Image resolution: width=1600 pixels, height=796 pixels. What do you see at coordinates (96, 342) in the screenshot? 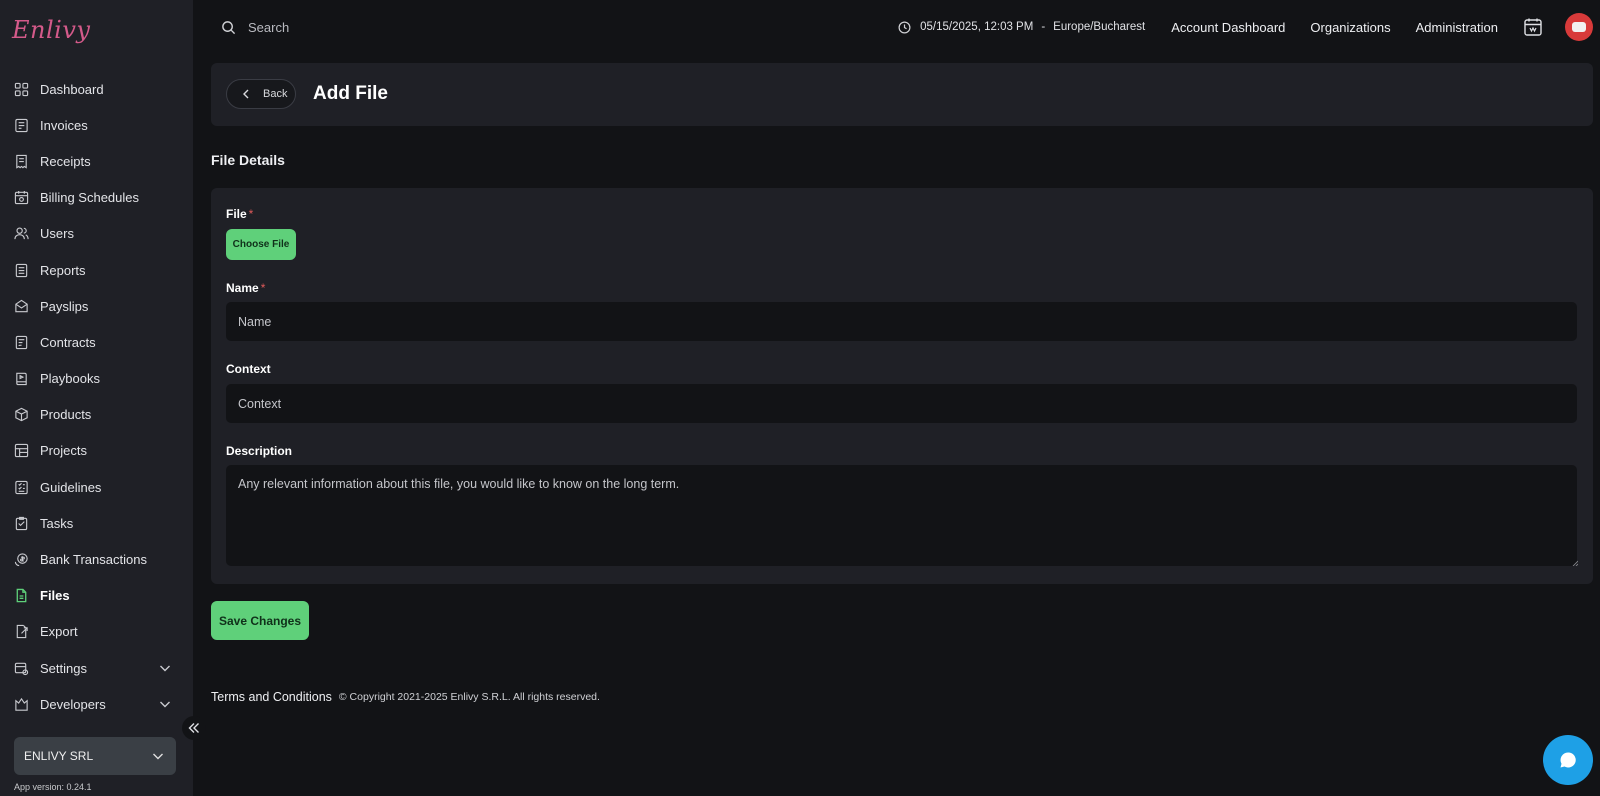
I see `sidebar-item-contracts: Contracts` at bounding box center [96, 342].